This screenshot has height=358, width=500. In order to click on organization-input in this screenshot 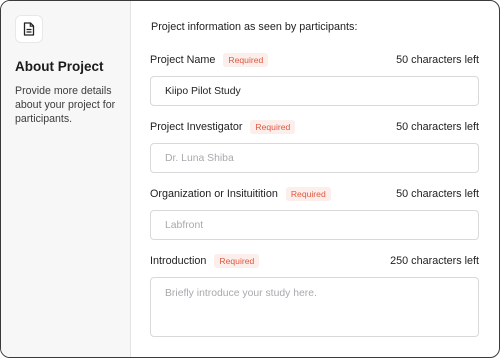, I will do `click(314, 225)`.